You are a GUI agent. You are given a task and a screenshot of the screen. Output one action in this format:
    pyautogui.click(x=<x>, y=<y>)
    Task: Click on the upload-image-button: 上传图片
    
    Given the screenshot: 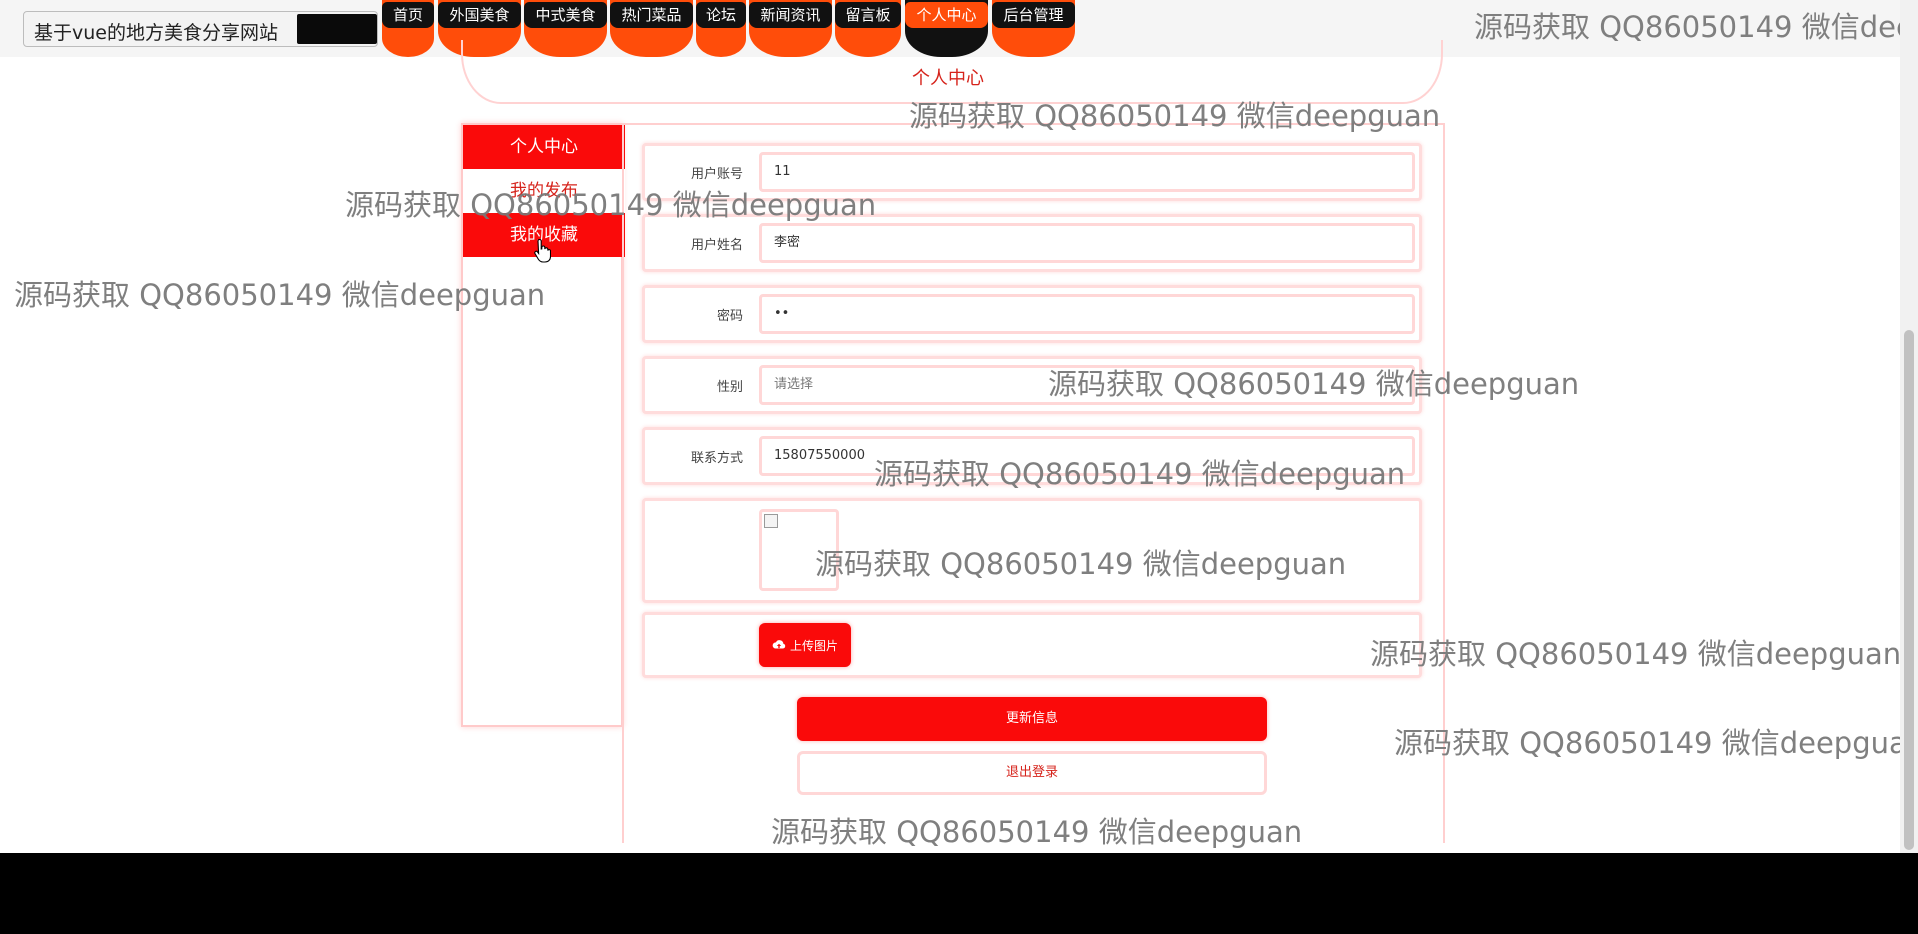 What is the action you would take?
    pyautogui.click(x=805, y=645)
    